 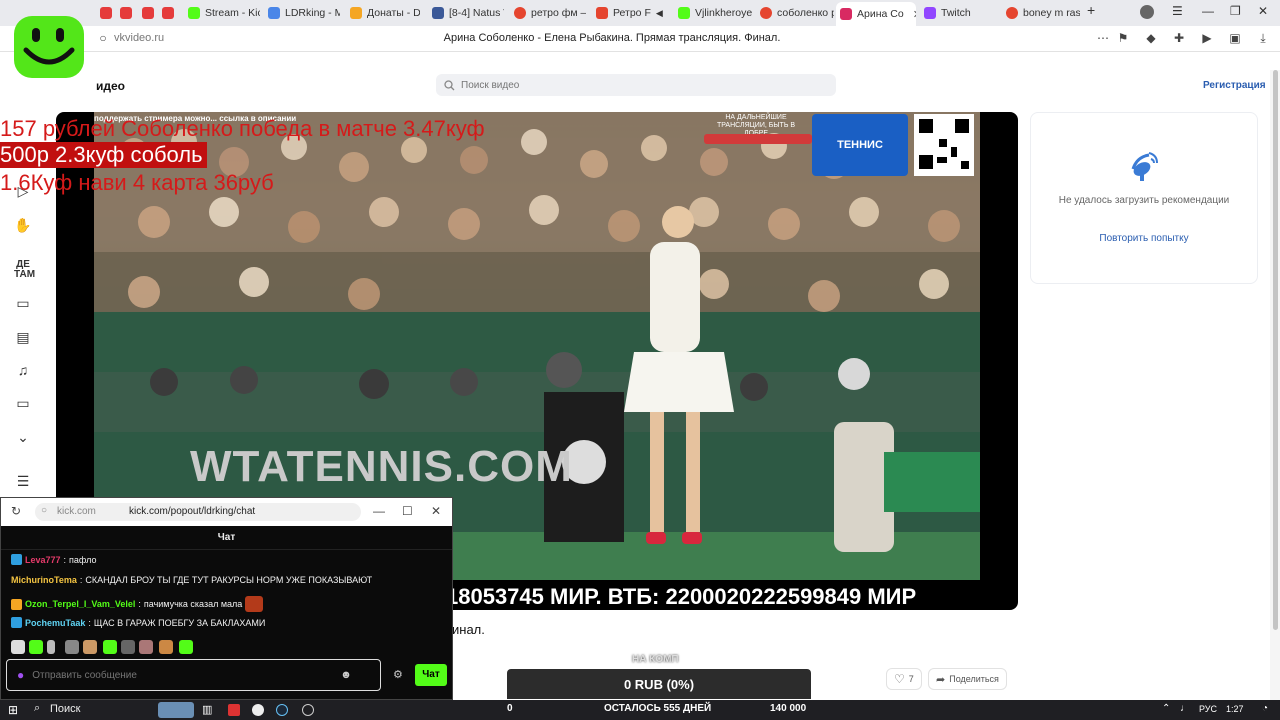 I want to click on frog-emote-icon, so click(x=36, y=647).